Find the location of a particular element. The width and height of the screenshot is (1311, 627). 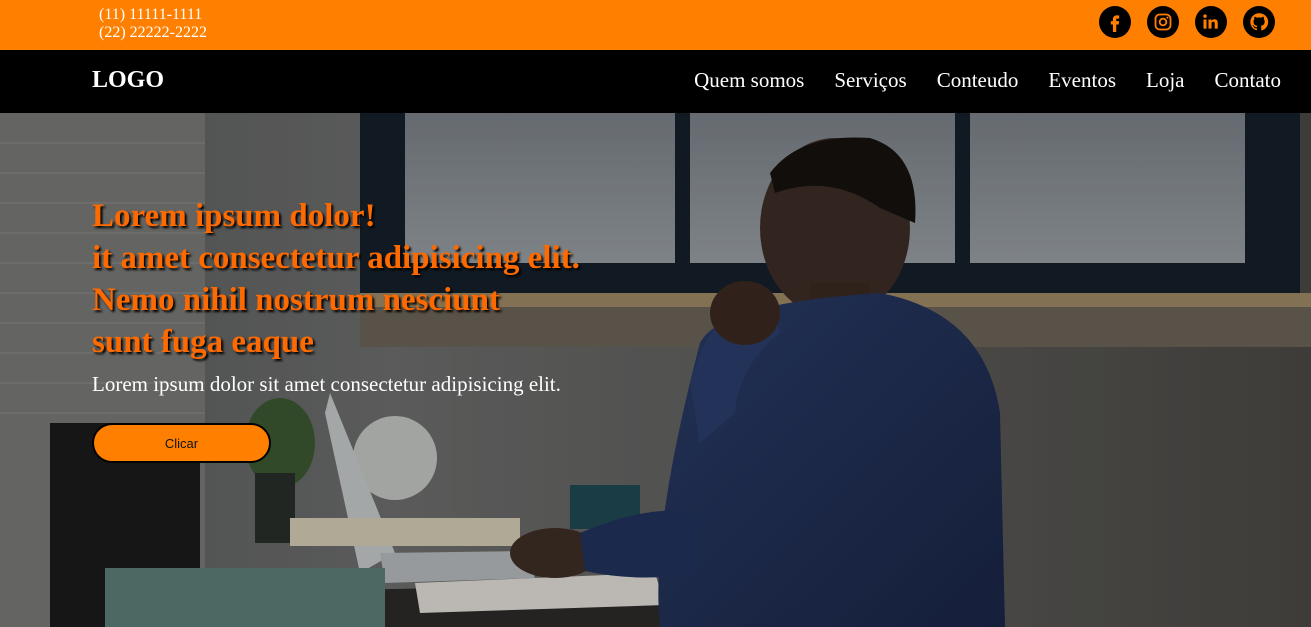

phone-number-1: (11) 11111-1111 is located at coordinates (151, 14).